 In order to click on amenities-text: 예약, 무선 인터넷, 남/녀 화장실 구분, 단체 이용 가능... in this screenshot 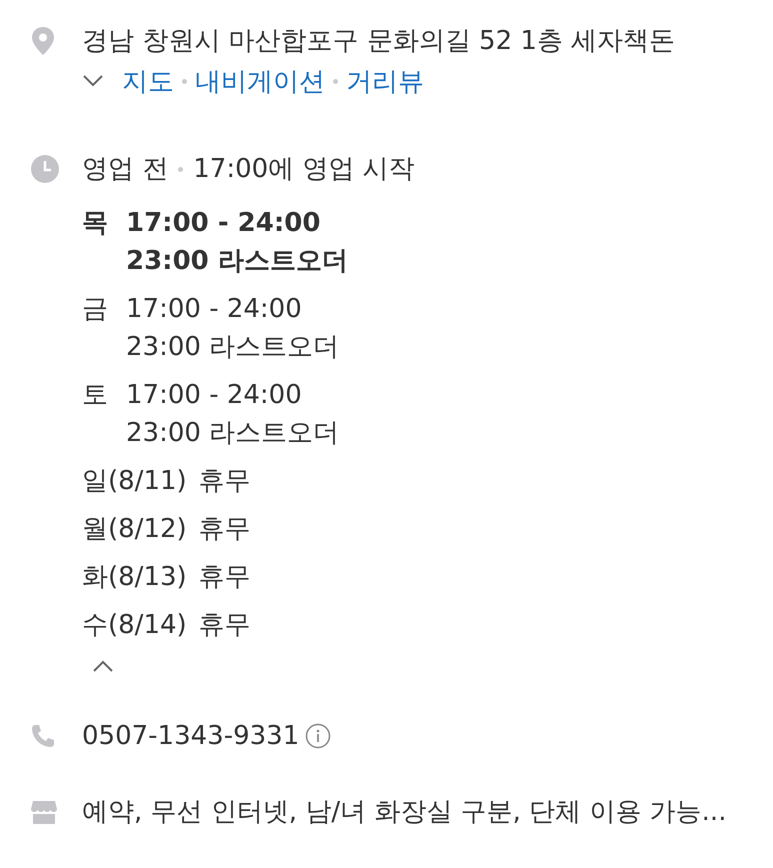, I will do `click(405, 812)`.